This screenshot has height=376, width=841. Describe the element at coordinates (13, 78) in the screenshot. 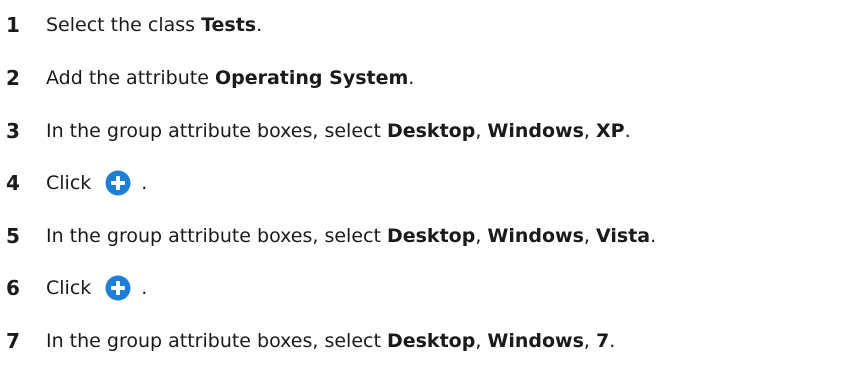

I see `step-number: 2` at that location.